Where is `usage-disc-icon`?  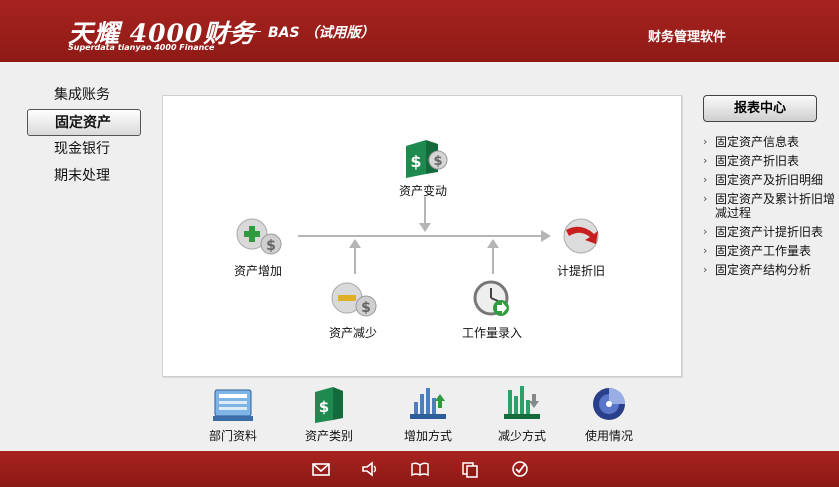 usage-disc-icon is located at coordinates (609, 404).